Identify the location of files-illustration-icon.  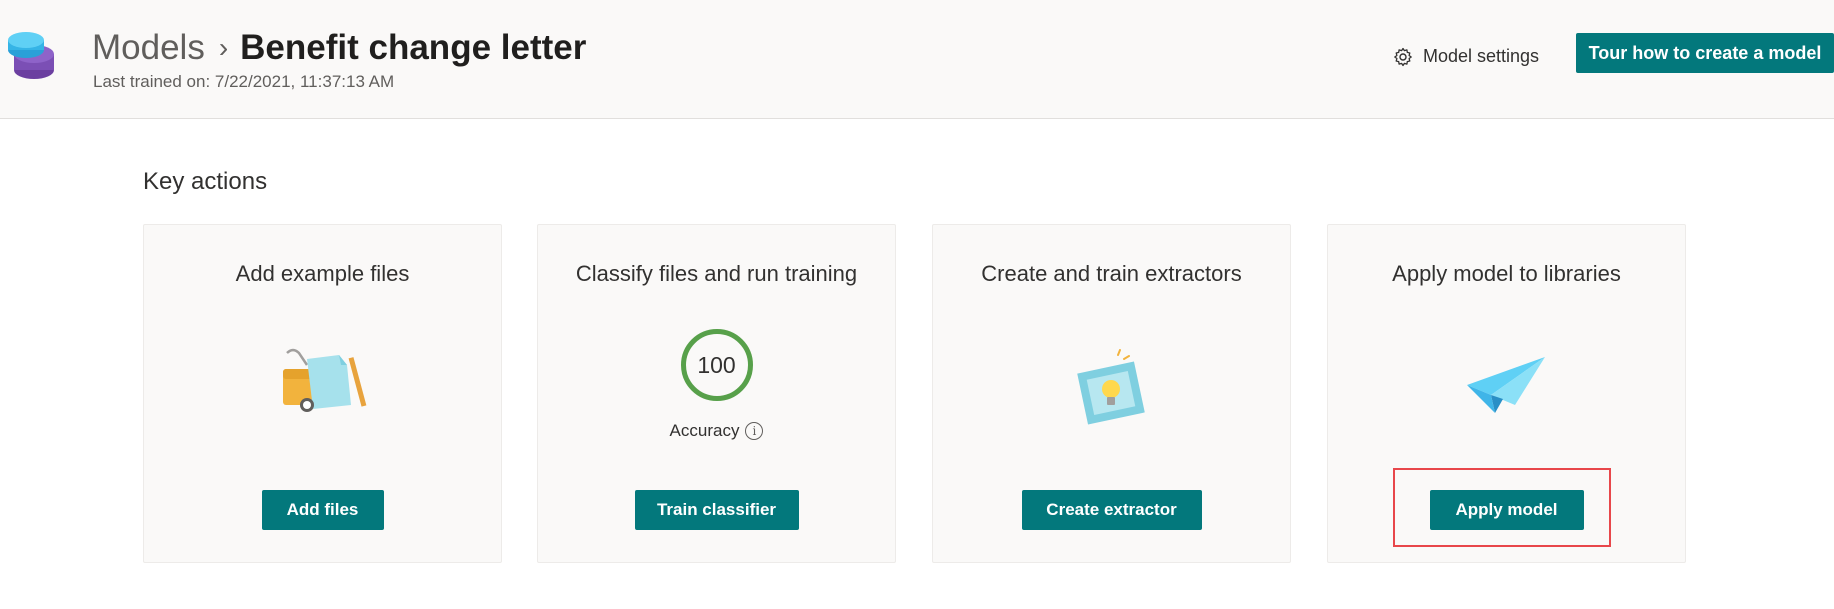
(324, 380).